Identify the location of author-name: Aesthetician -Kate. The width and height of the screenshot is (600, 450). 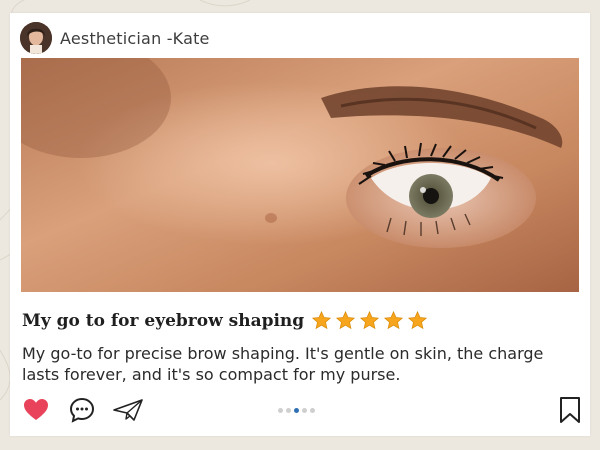
(135, 38).